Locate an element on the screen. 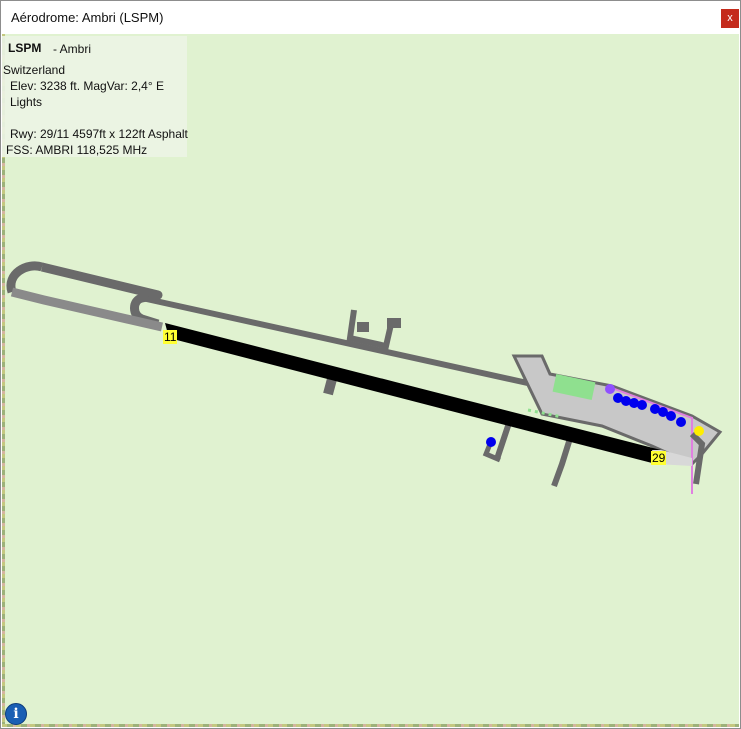  close-icon: x is located at coordinates (730, 18).